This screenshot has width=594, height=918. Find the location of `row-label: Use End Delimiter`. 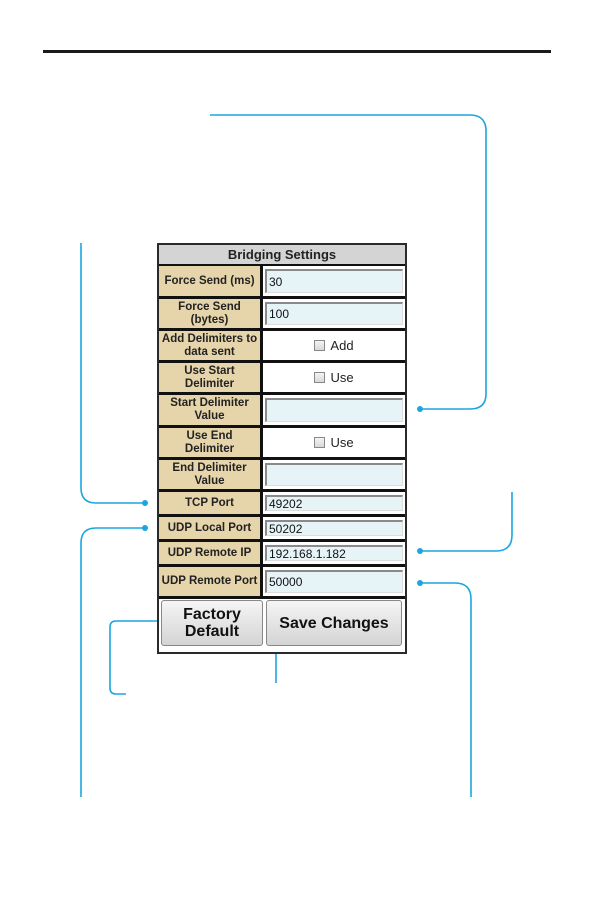

row-label: Use End Delimiter is located at coordinates (211, 442).